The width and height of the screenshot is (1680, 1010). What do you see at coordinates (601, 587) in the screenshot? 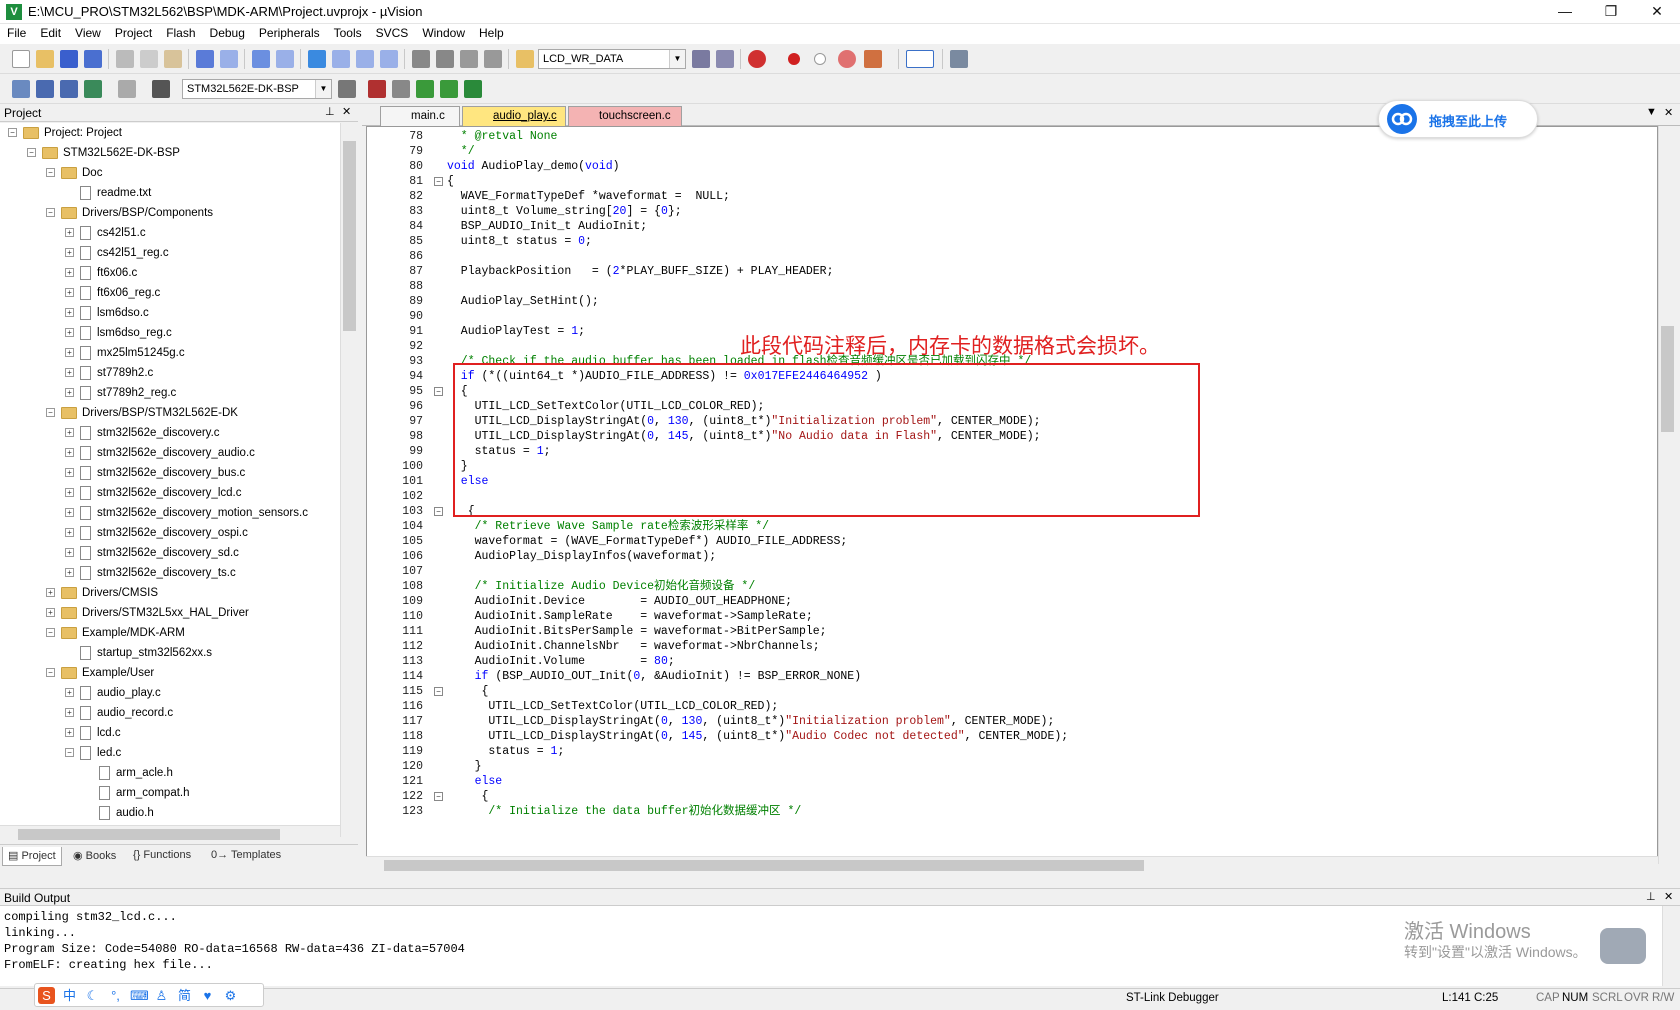
I see `code-line: /* Initialize Audio Device初始化音频设备 */` at bounding box center [601, 587].